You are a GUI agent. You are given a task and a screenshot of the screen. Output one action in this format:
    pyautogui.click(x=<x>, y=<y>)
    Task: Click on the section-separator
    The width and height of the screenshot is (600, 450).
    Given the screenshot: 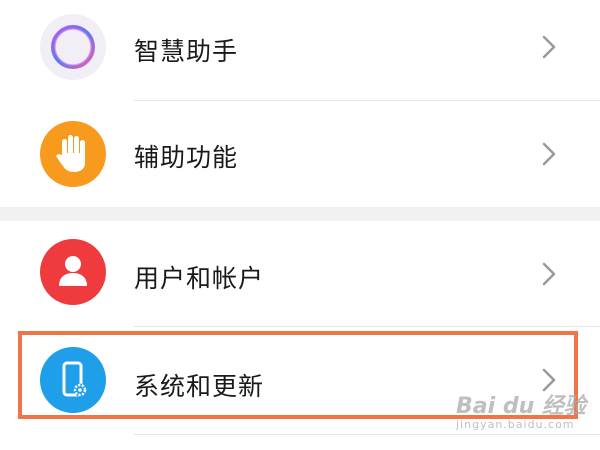 What is the action you would take?
    pyautogui.click(x=300, y=214)
    